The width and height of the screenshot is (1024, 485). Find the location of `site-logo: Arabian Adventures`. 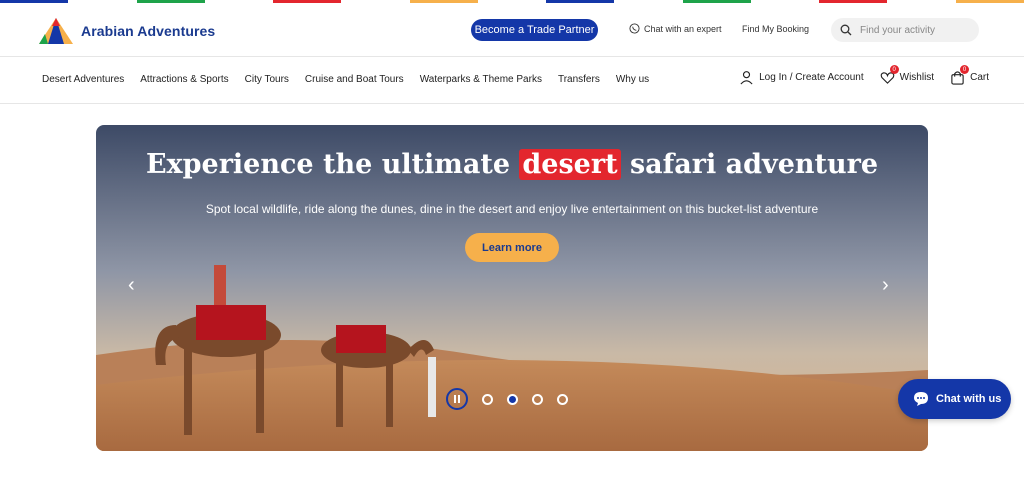

site-logo: Arabian Adventures is located at coordinates (126, 31).